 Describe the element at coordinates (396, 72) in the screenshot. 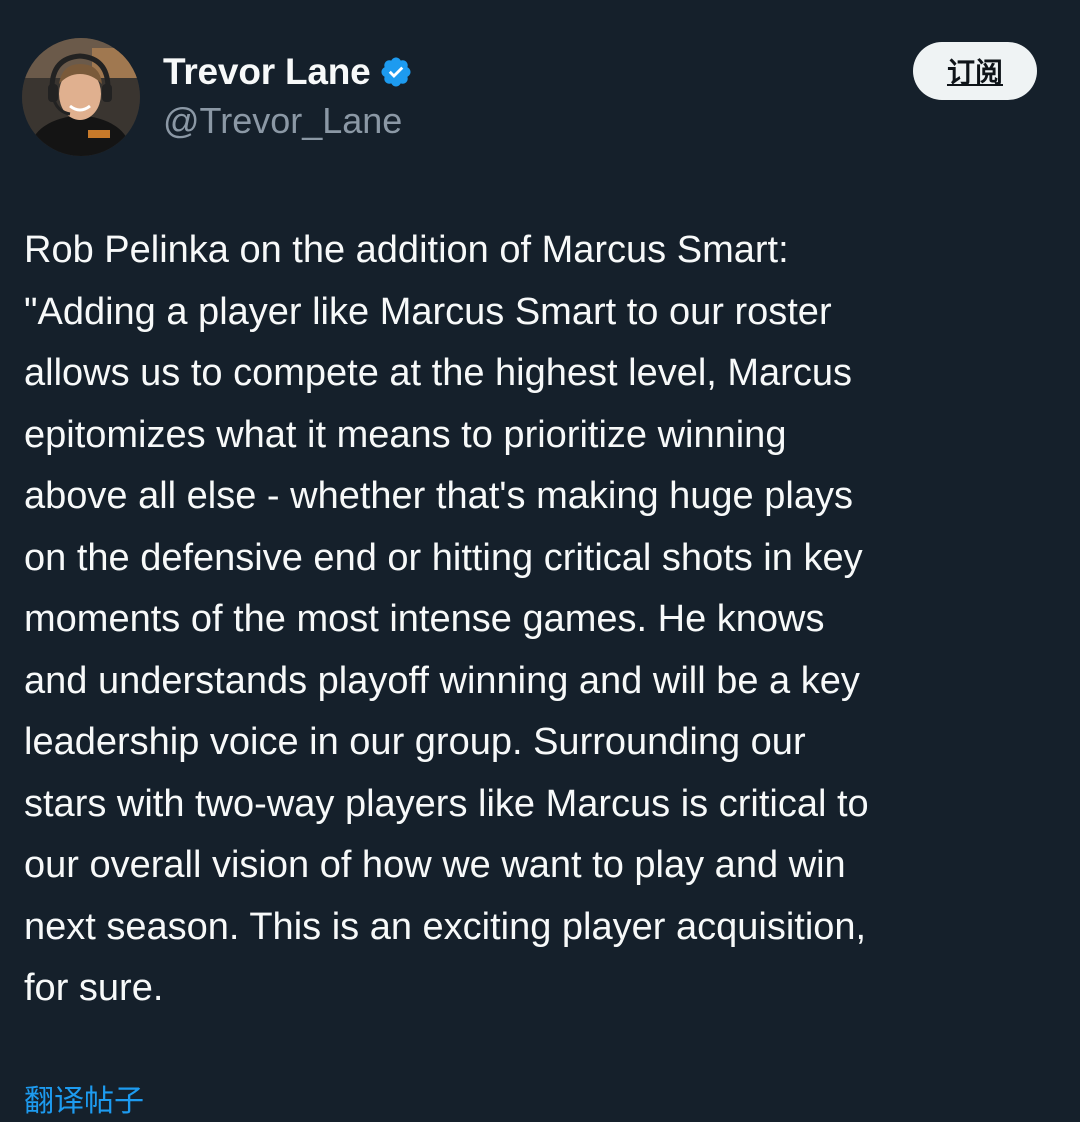

I see `verified-badge-icon` at that location.